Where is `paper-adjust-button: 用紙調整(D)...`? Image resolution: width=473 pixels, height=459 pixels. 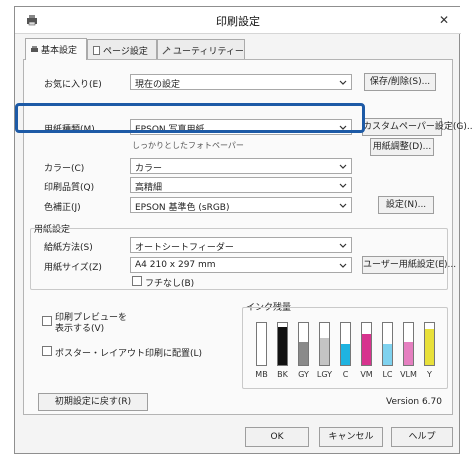
paper-adjust-button: 用紙調整(D)... is located at coordinates (402, 147).